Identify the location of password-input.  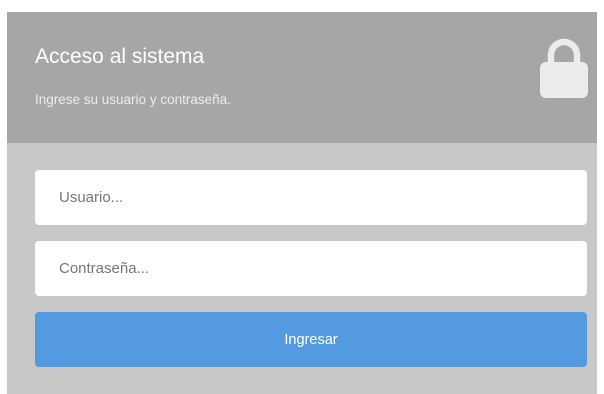
(311, 268).